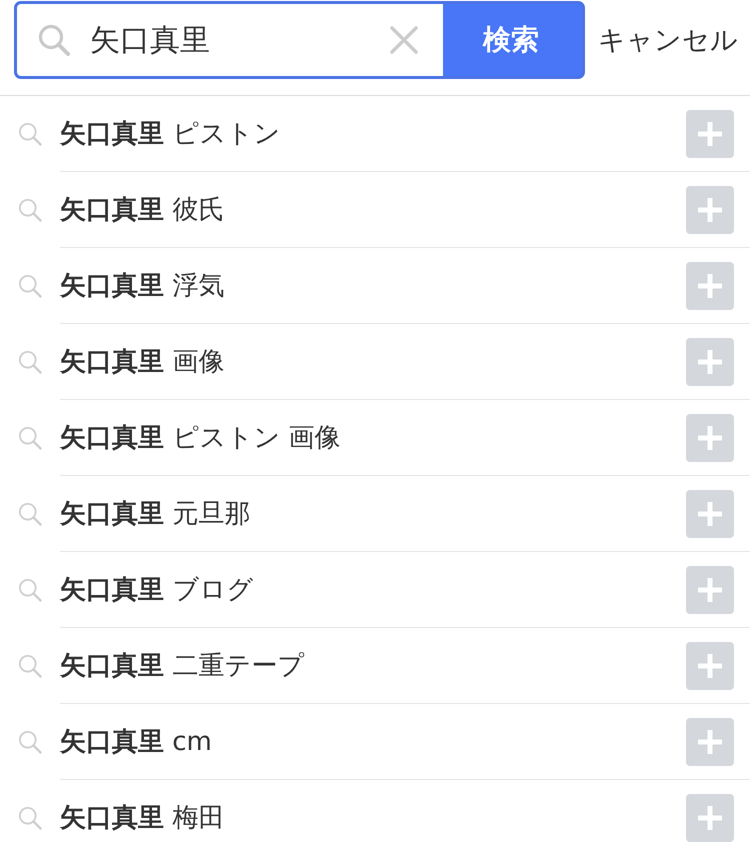 The image size is (750, 842). Describe the element at coordinates (142, 361) in the screenshot. I see `suggestion-text: 矢口真里 画像` at that location.